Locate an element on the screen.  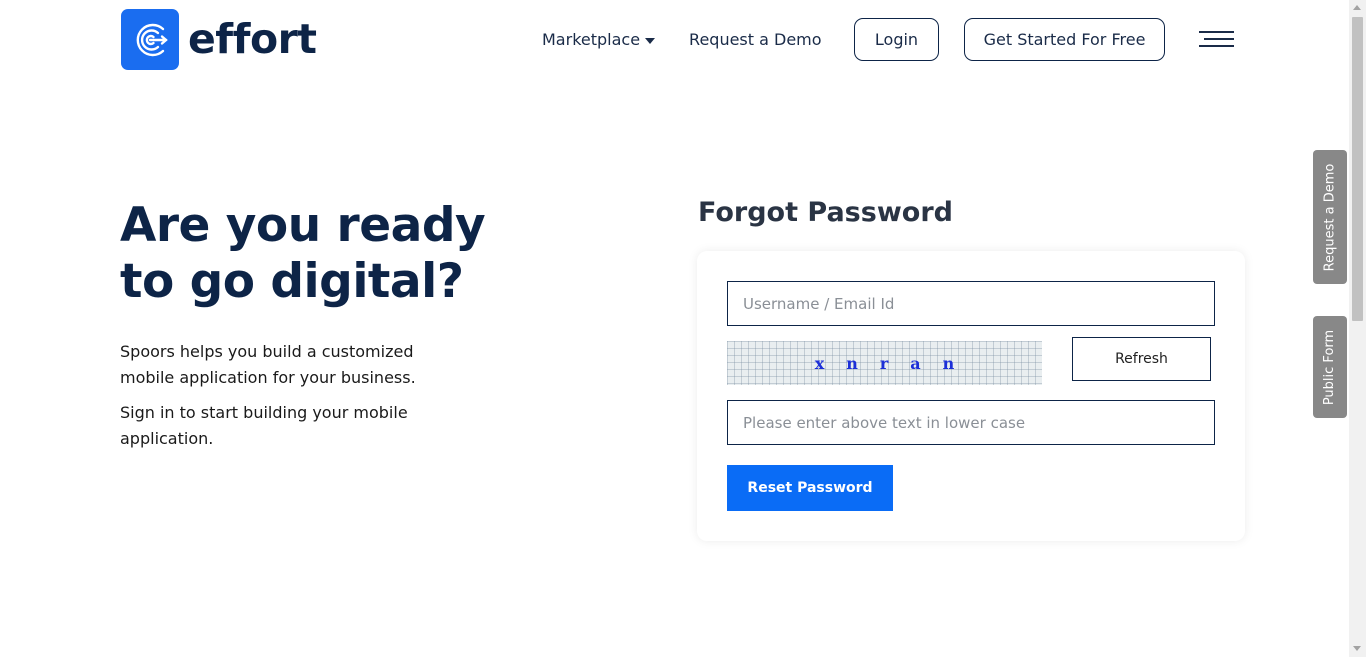
side-tab-request-demo-label: Request a Demo is located at coordinates (1330, 217).